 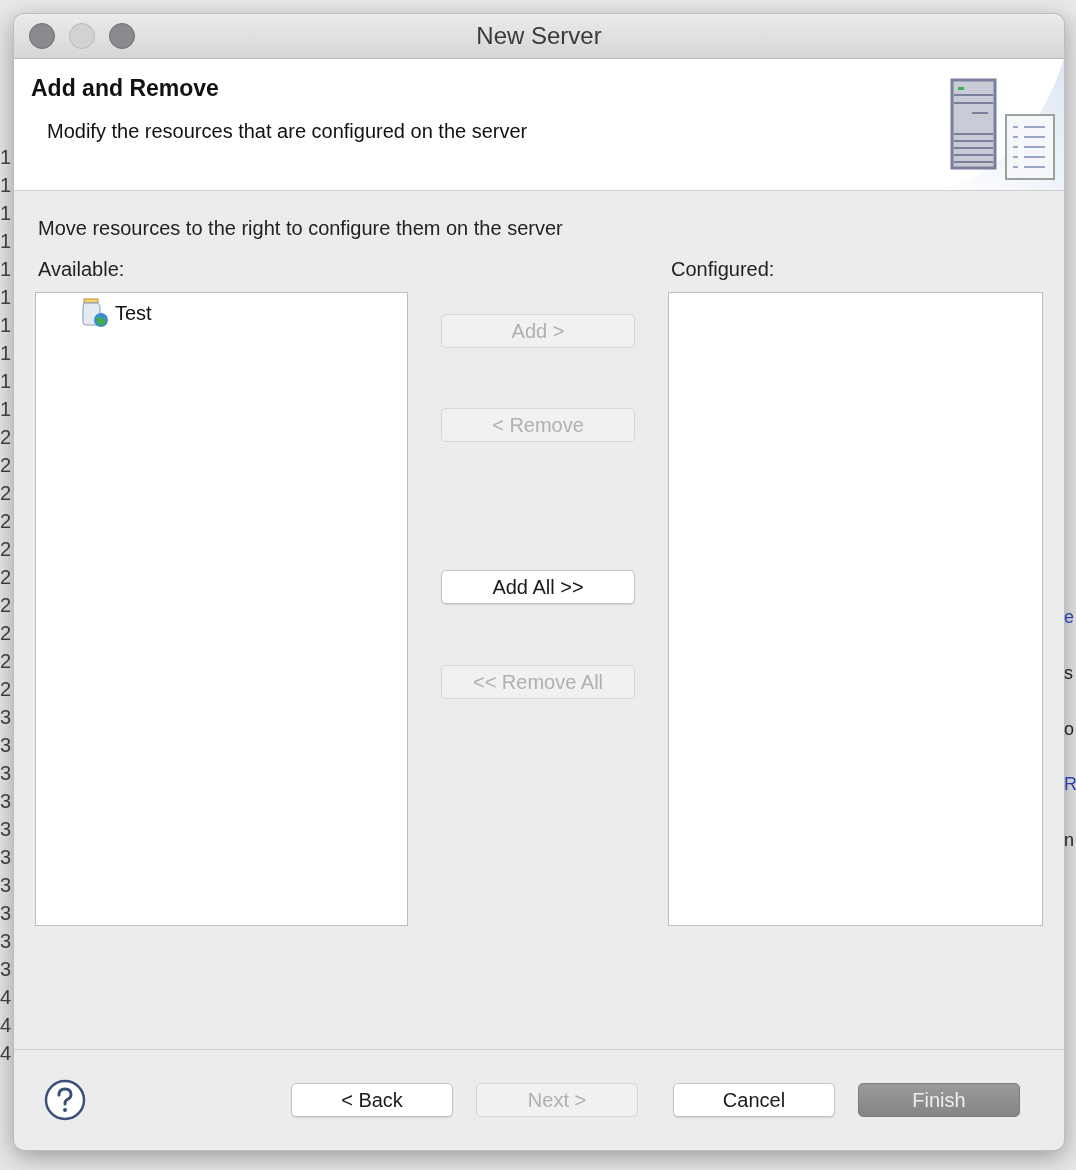 What do you see at coordinates (1069, 729) in the screenshot?
I see `editor-text: o` at bounding box center [1069, 729].